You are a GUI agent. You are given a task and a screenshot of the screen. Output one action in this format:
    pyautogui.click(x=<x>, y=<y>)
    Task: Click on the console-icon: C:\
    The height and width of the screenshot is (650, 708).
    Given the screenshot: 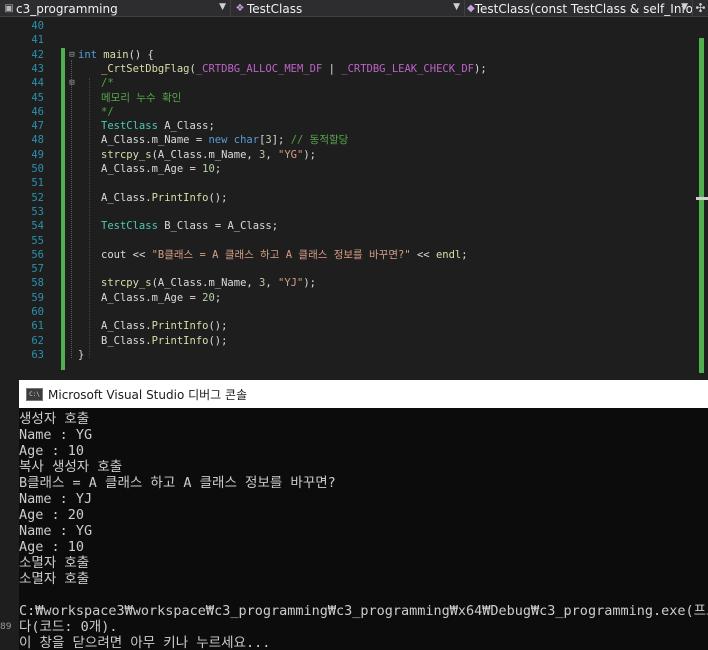 What is the action you would take?
    pyautogui.click(x=34, y=394)
    